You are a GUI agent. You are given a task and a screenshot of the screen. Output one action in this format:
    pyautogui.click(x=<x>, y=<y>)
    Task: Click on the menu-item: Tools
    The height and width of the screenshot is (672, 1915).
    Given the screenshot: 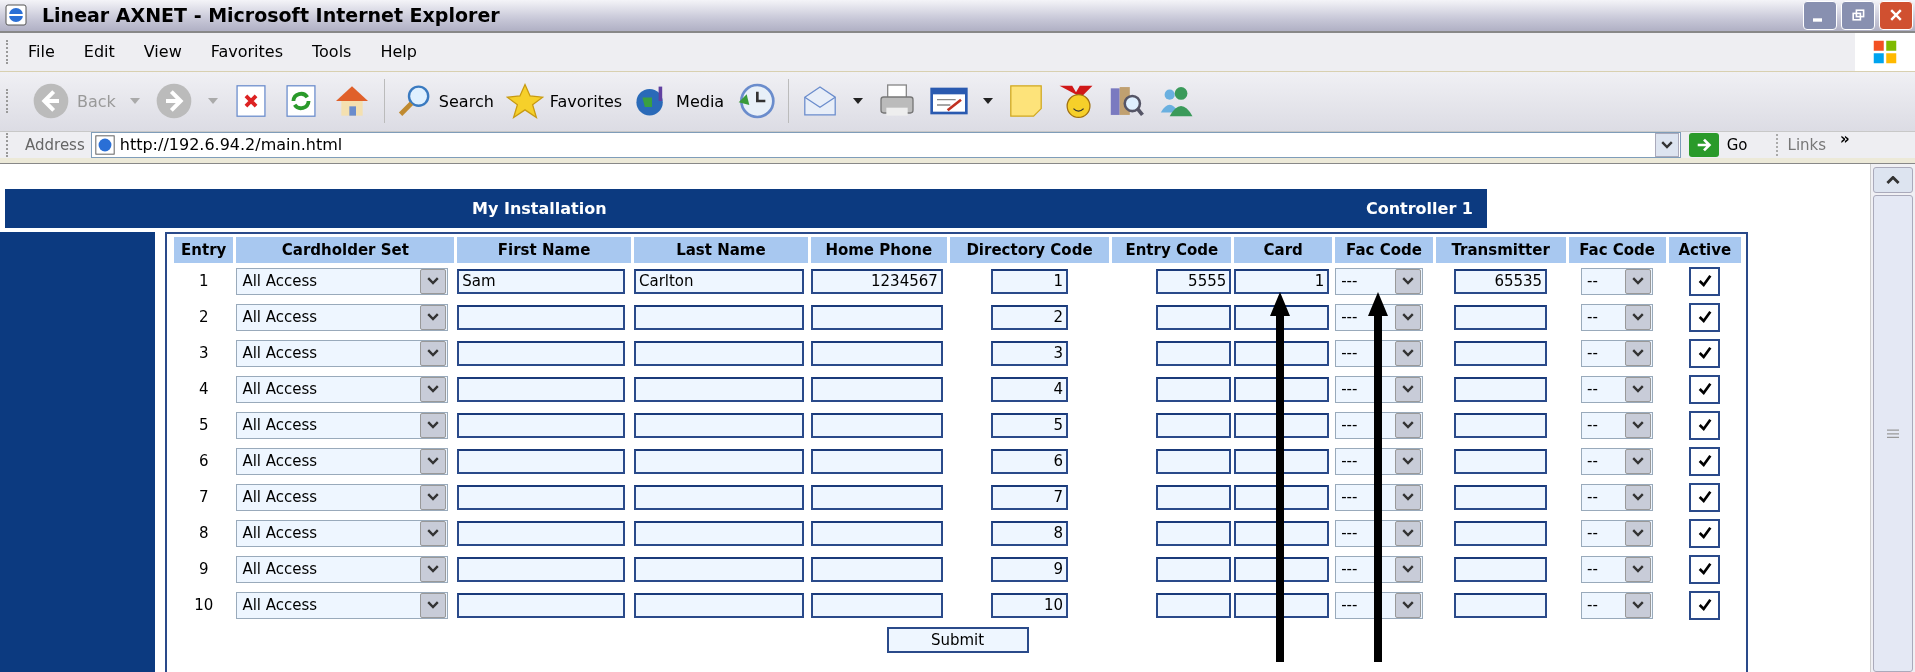 What is the action you would take?
    pyautogui.click(x=332, y=52)
    